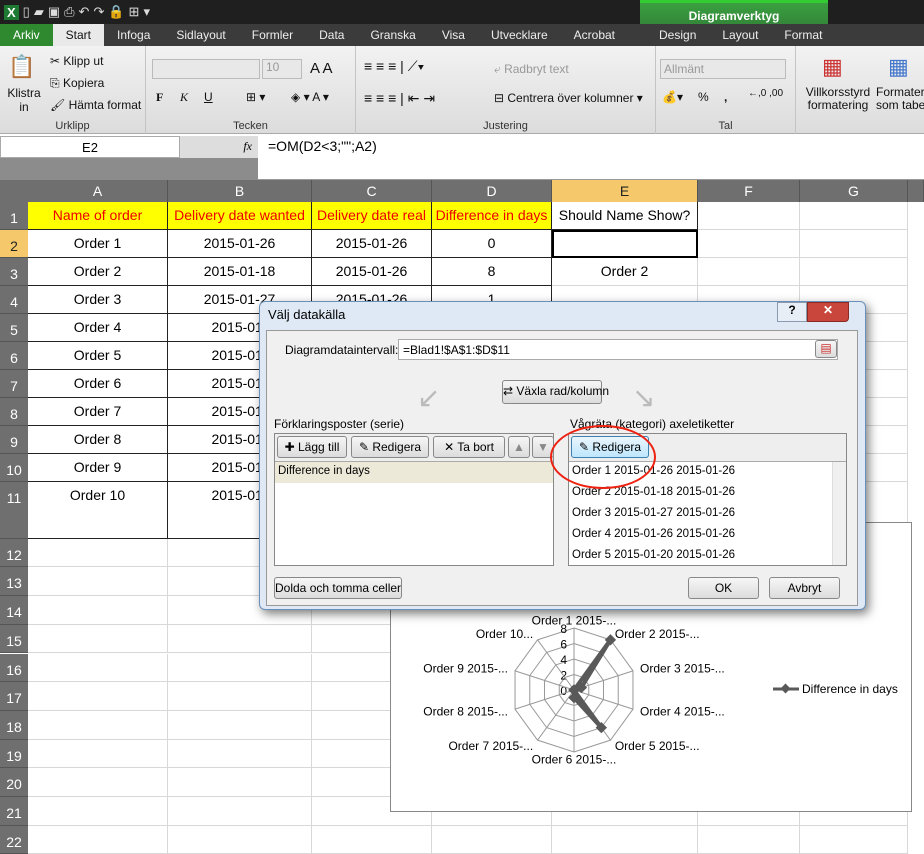  Describe the element at coordinates (14, 191) in the screenshot. I see `select-all-corner` at that location.